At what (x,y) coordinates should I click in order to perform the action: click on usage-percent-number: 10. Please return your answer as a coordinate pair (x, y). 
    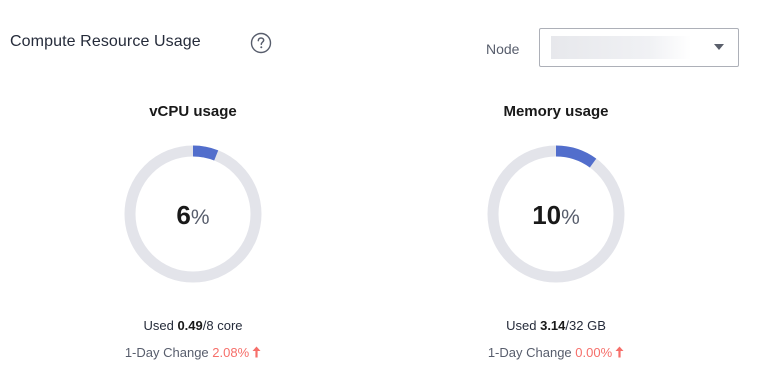
    Looking at the image, I should click on (547, 215).